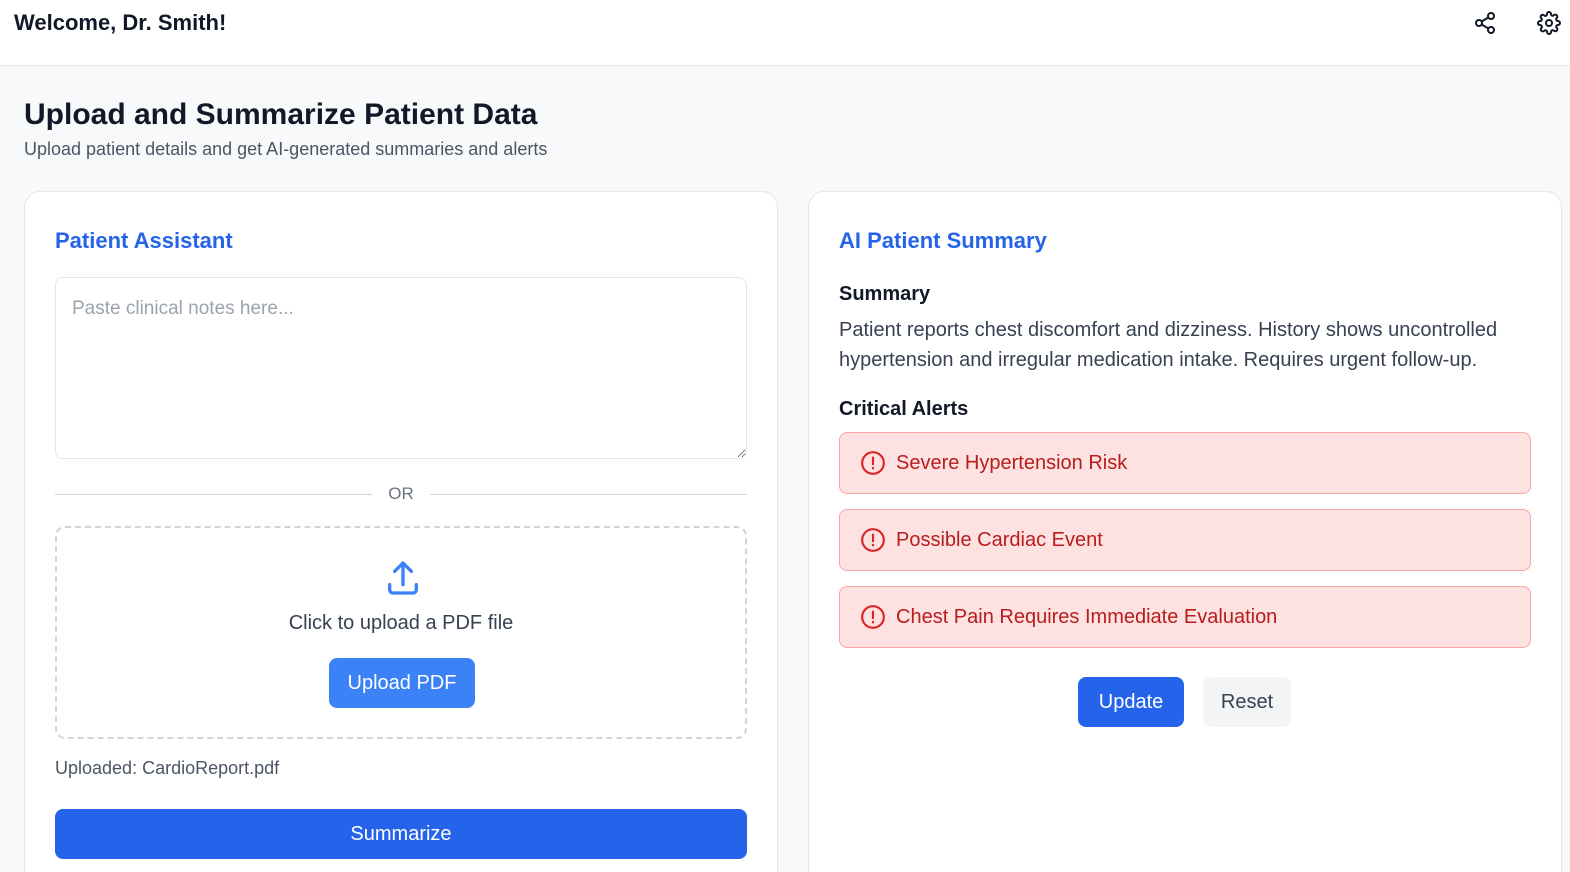  I want to click on alert-text: Chest Pain Requires Immediate Evaluation, so click(1087, 616).